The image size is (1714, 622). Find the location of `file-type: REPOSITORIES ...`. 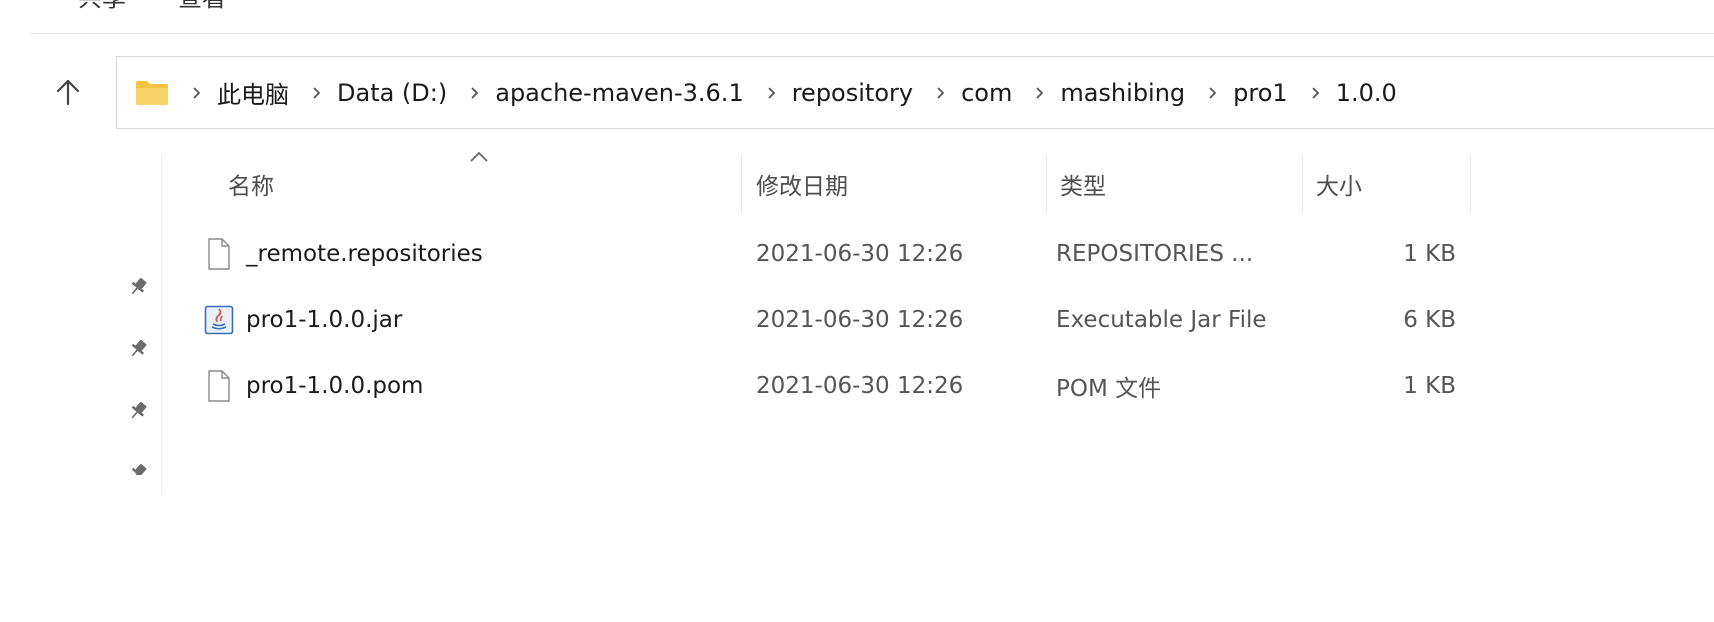

file-type: REPOSITORIES ... is located at coordinates (1155, 254).